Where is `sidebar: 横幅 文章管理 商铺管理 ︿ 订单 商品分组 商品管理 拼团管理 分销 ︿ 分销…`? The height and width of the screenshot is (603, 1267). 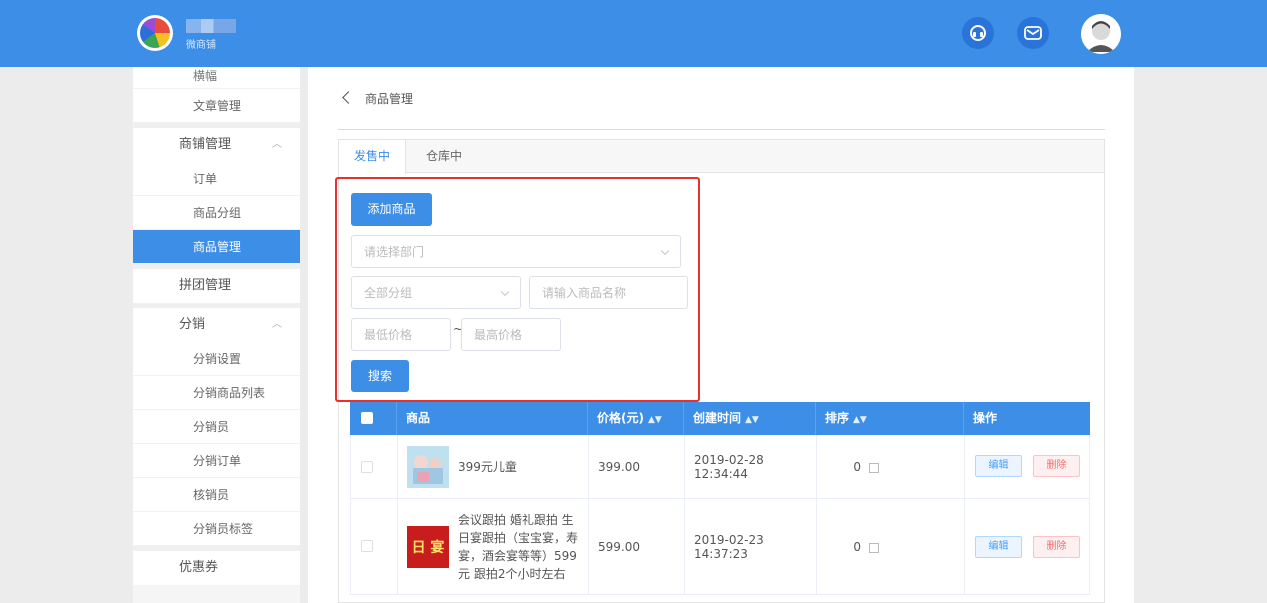
sidebar: 横幅 文章管理 商铺管理 ︿ 订单 商品分组 商品管理 拼团管理 分销 ︿ 分销… is located at coordinates (216, 335).